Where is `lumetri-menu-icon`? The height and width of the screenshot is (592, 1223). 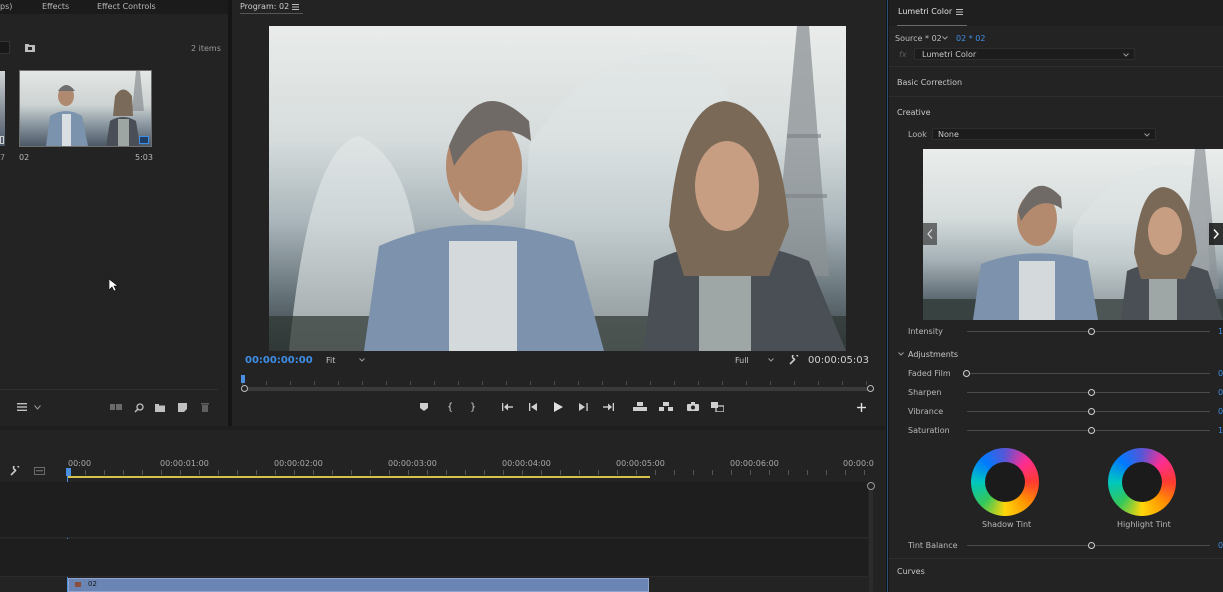 lumetri-menu-icon is located at coordinates (959, 11).